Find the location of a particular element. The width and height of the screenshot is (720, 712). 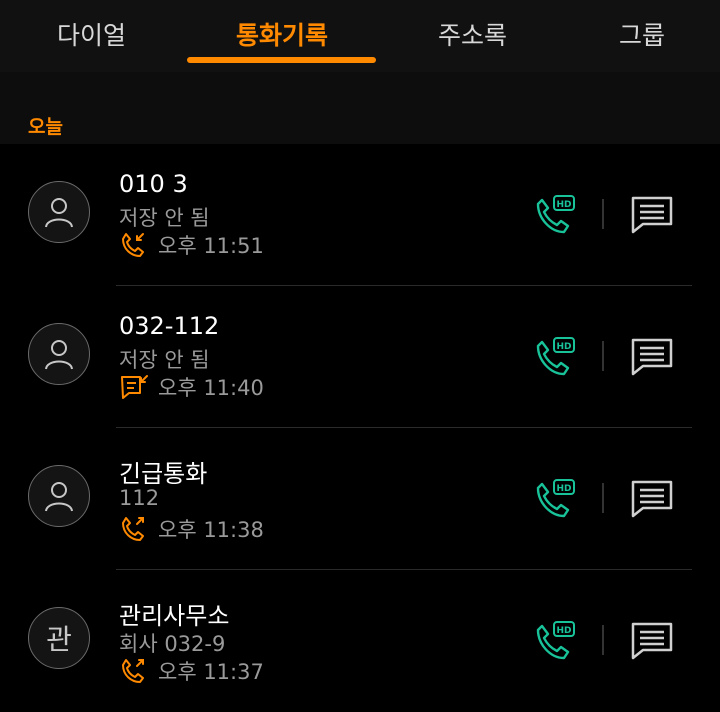

contact-name: 032-112 is located at coordinates (169, 326).